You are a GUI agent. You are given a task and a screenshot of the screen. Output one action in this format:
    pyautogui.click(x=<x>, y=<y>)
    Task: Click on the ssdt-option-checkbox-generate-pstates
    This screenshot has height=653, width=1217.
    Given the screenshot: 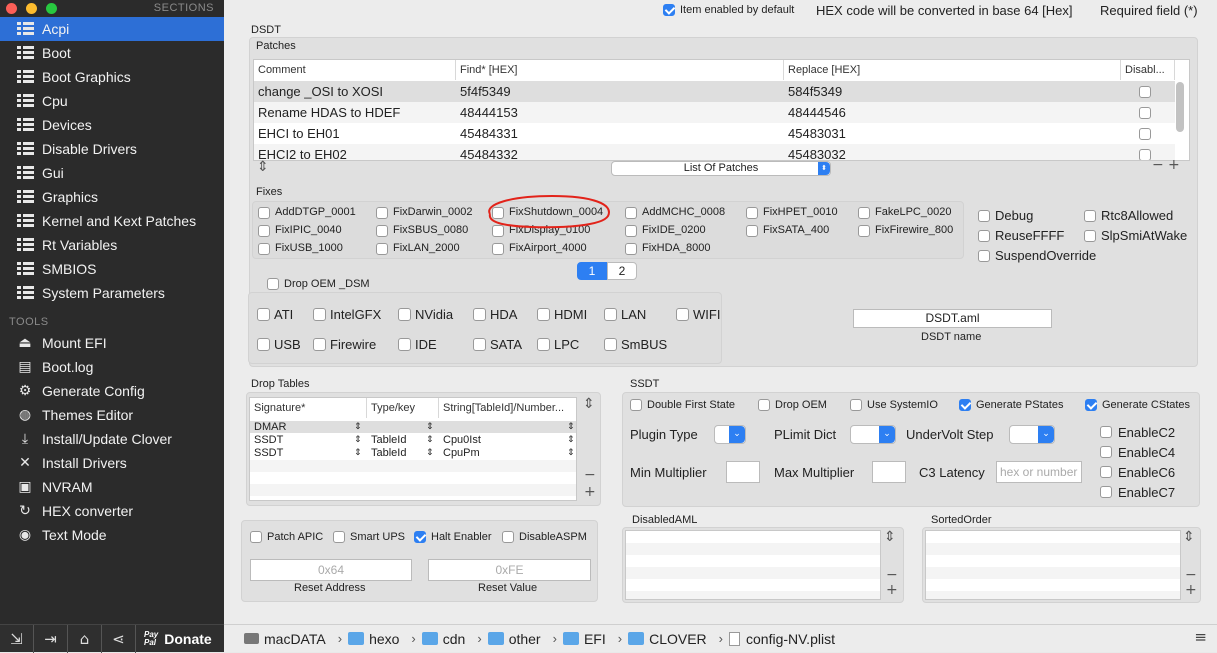 What is the action you would take?
    pyautogui.click(x=965, y=405)
    